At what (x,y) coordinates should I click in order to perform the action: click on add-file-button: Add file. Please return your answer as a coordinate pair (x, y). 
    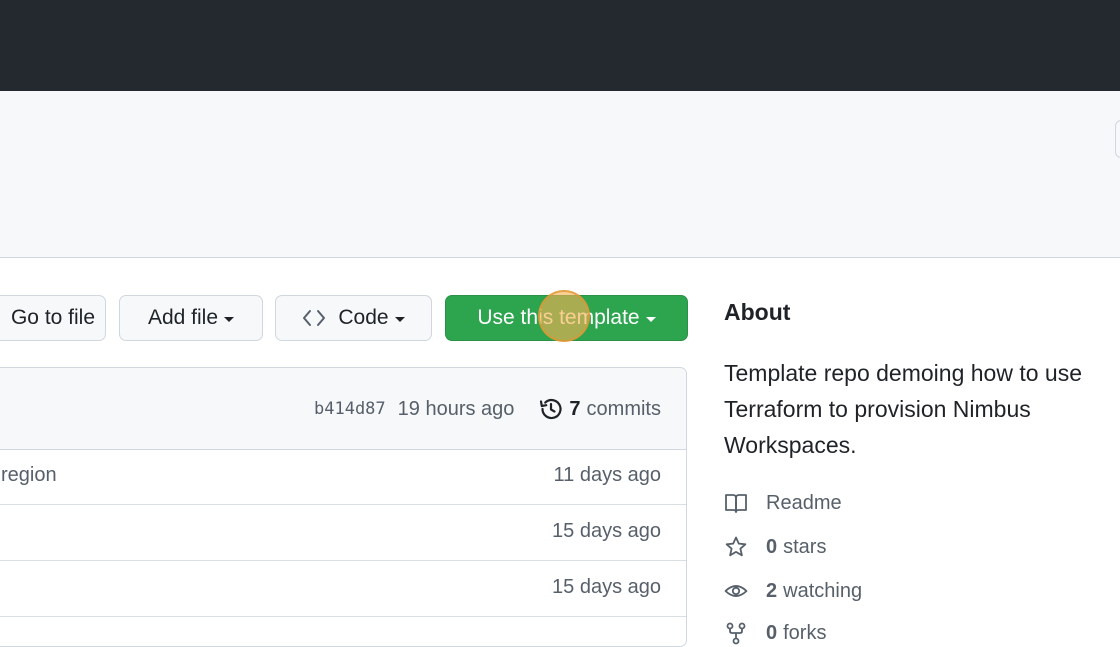
    Looking at the image, I should click on (191, 318).